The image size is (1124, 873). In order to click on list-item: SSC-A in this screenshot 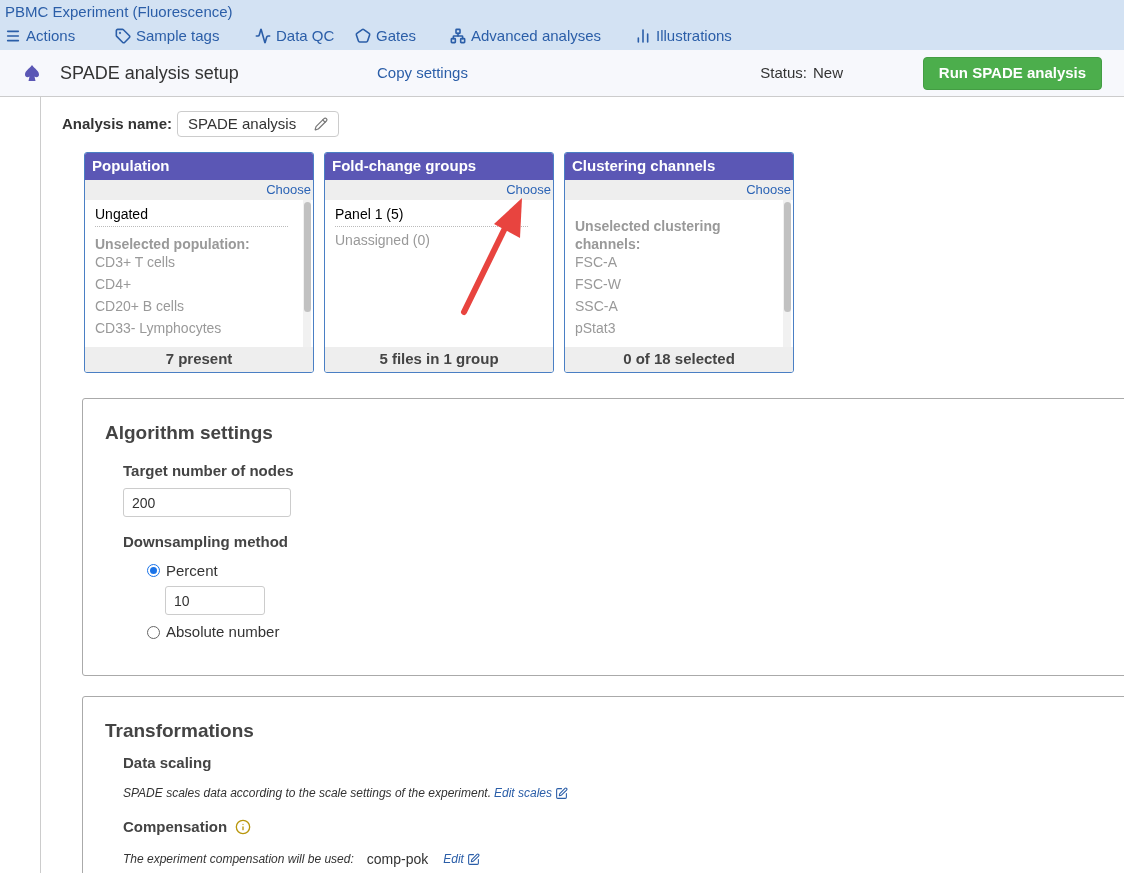, I will do `click(596, 306)`.